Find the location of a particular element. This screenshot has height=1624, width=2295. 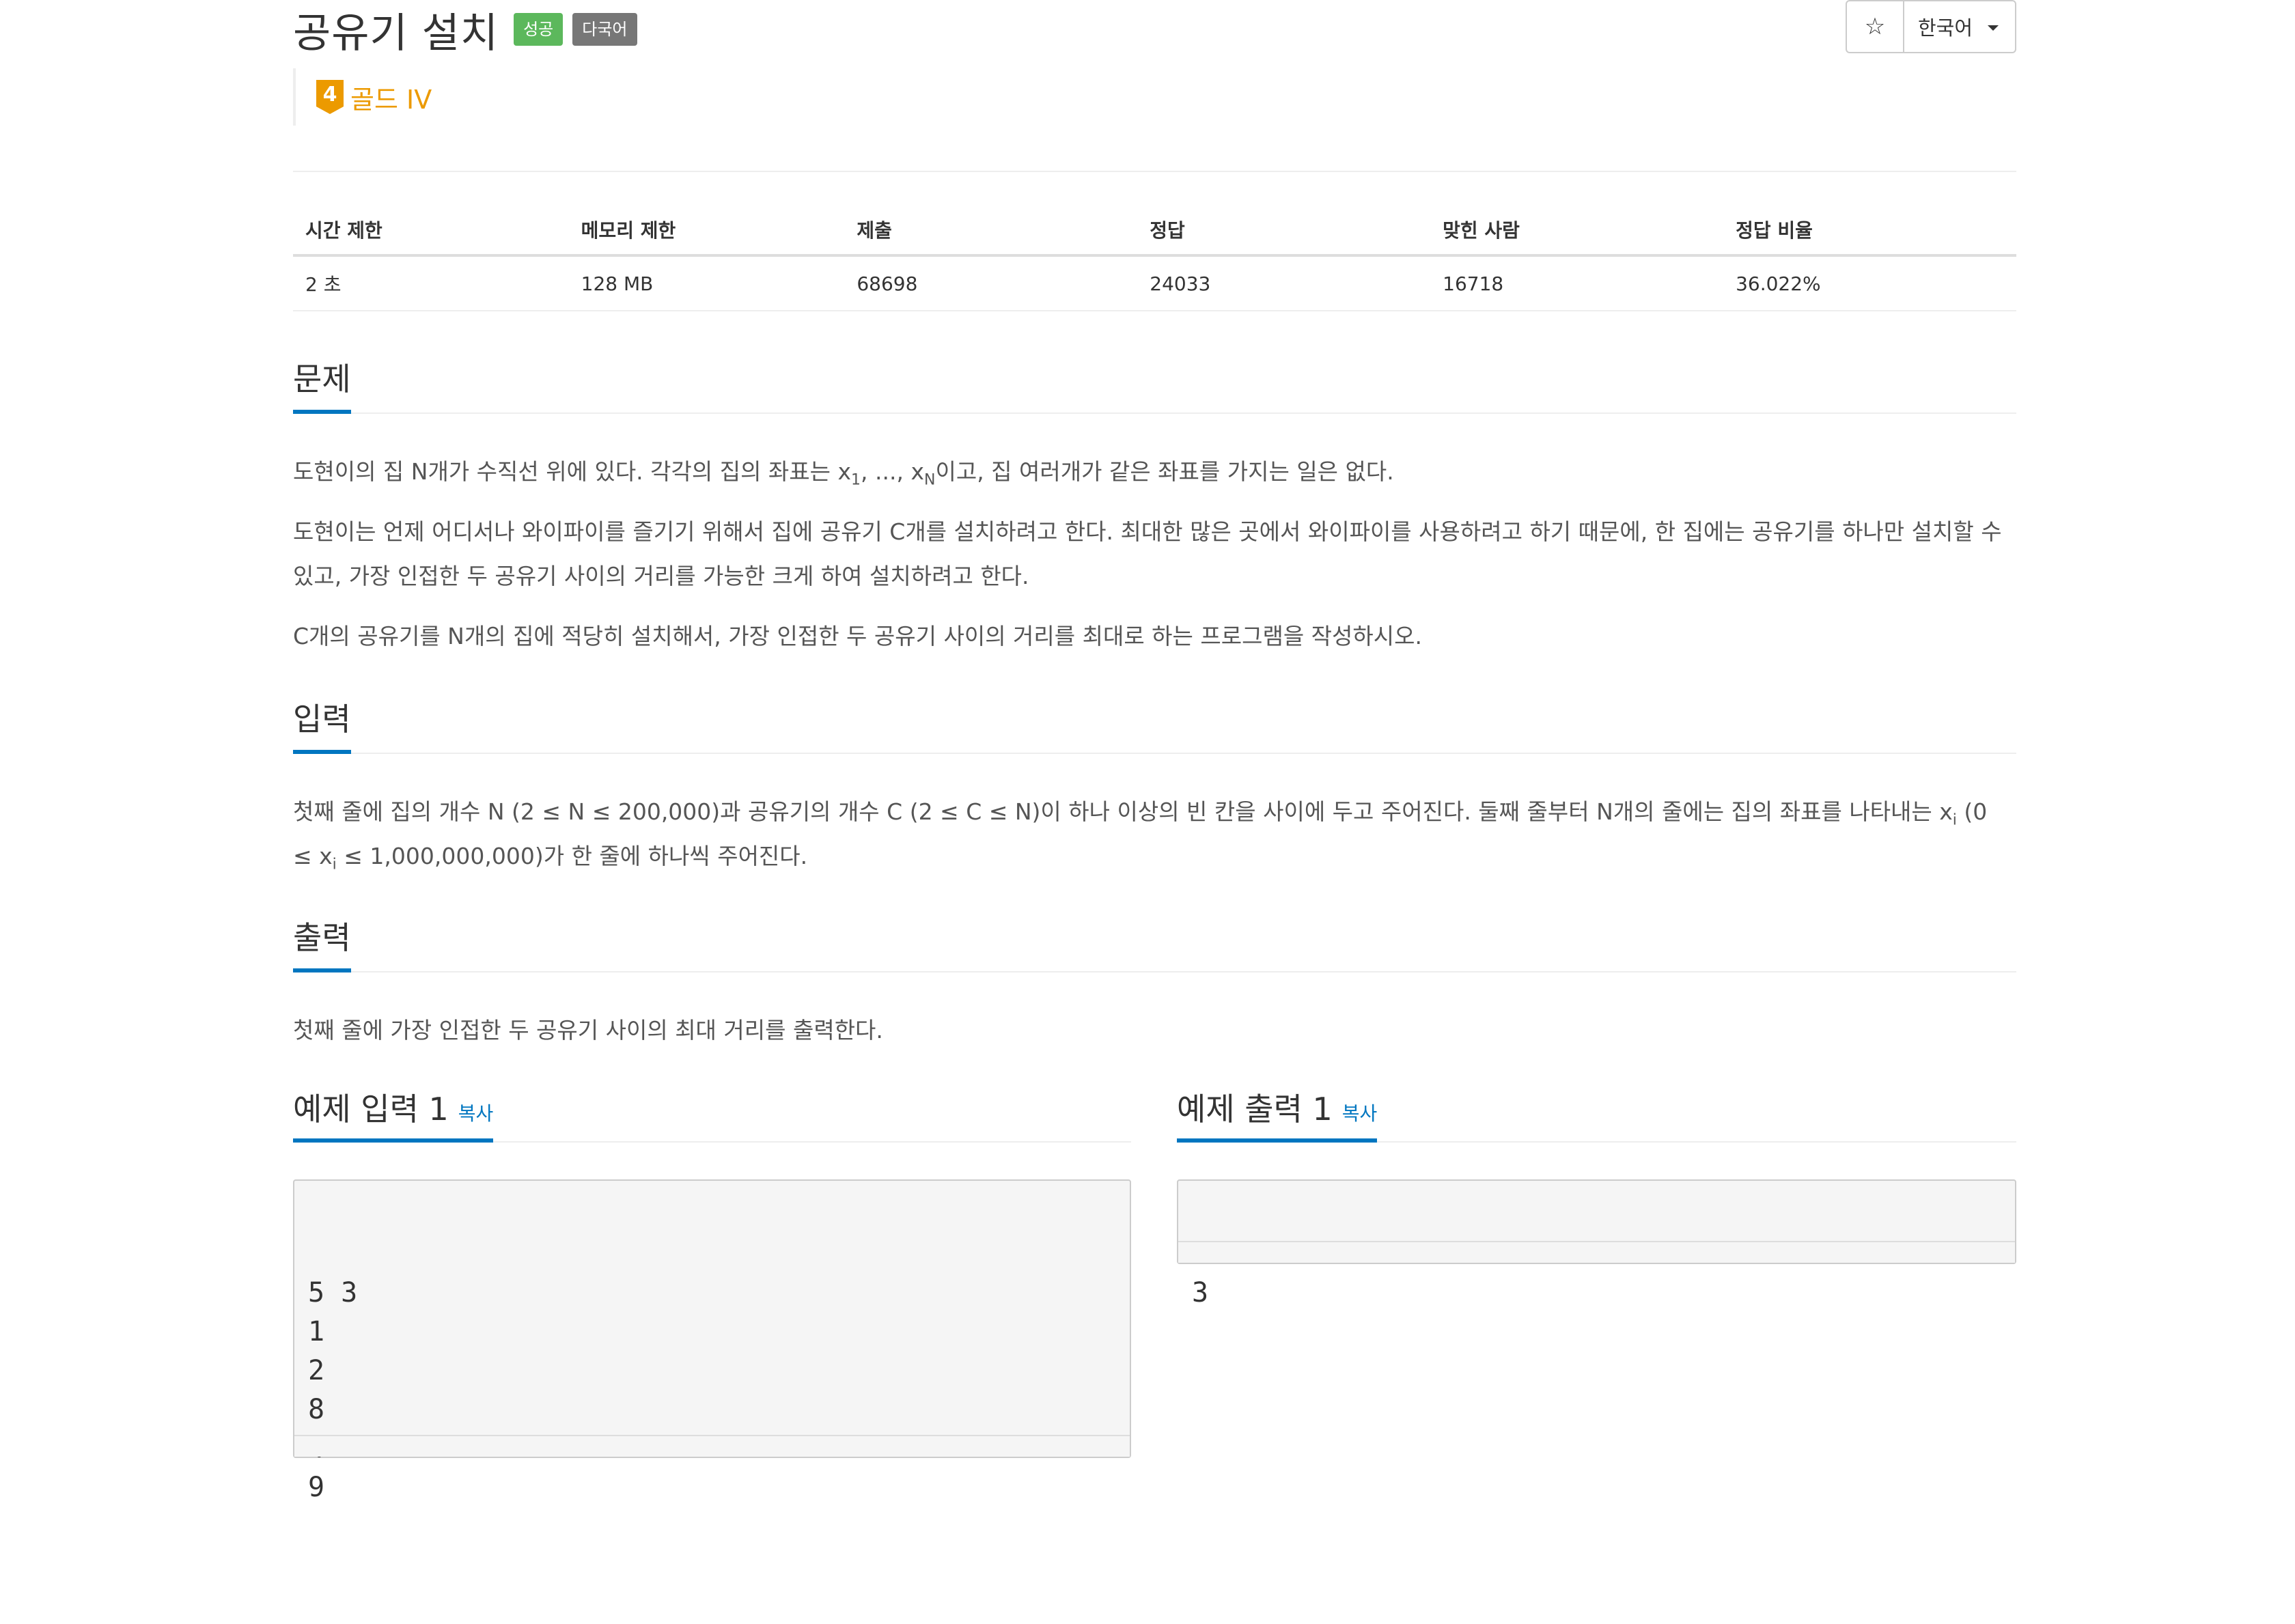

solvers-value: 16718 is located at coordinates (1577, 283).